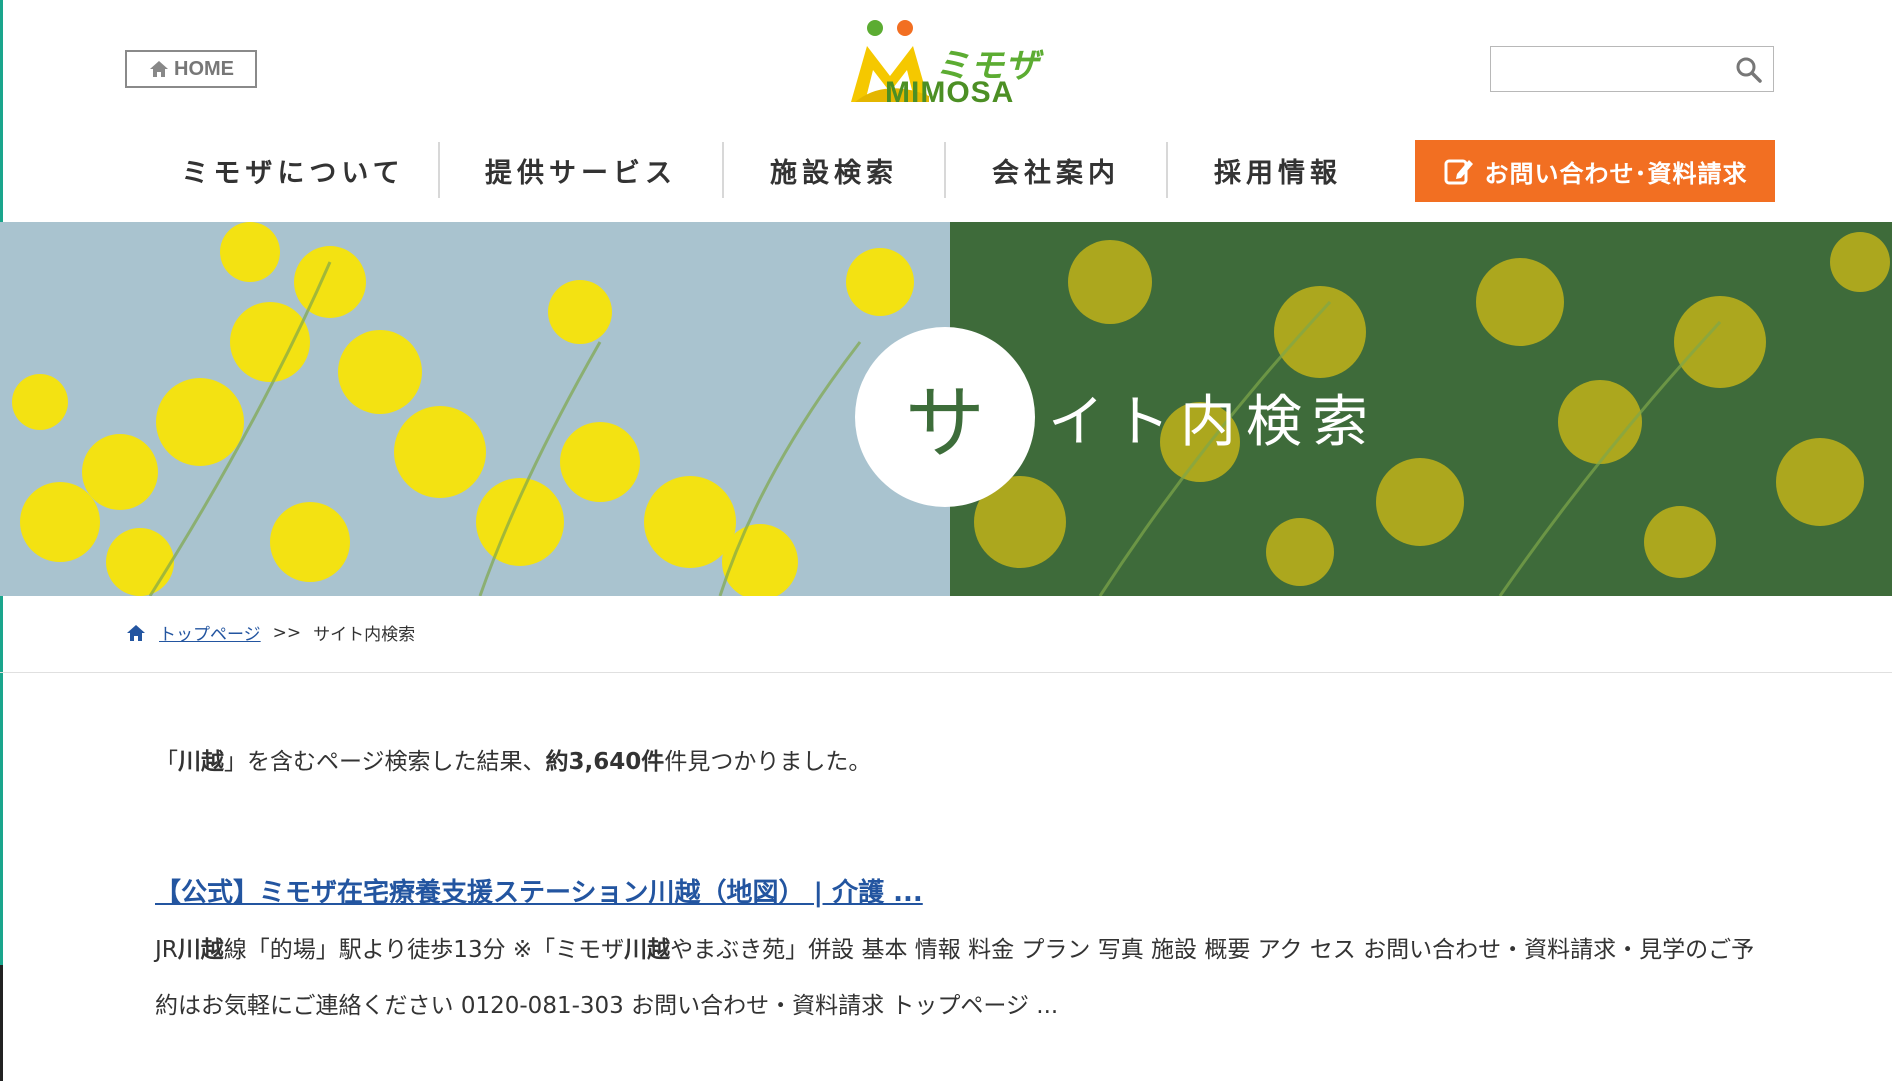 This screenshot has height=1081, width=1892. I want to click on search-keyword: 川越, so click(201, 762).